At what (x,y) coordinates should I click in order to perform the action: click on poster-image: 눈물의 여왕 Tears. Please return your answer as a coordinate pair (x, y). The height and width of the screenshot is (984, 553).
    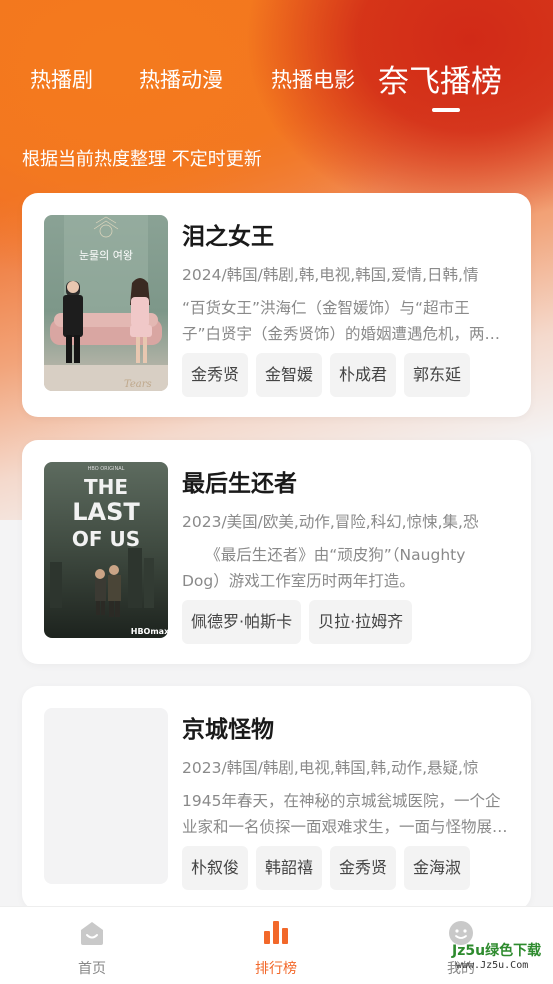
    Looking at the image, I should click on (106, 303).